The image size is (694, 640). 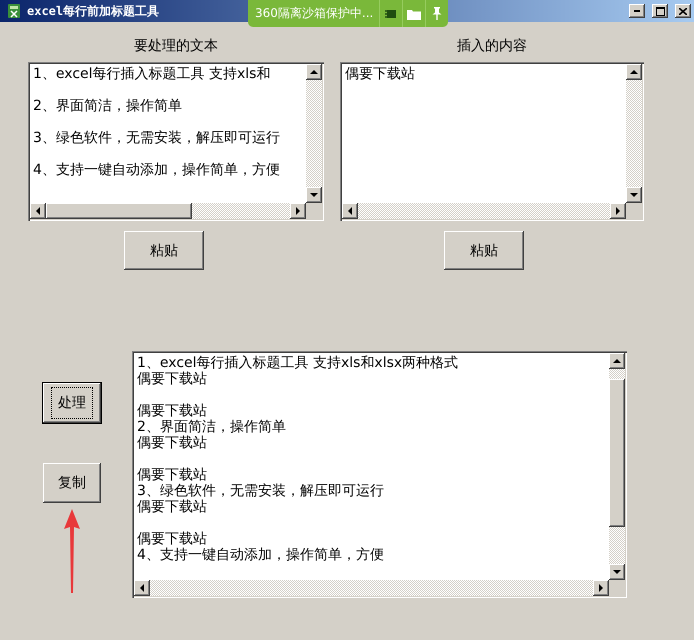 I want to click on source-text-line: 1、excel每行插入标题工具 支持xls和, so click(x=152, y=74).